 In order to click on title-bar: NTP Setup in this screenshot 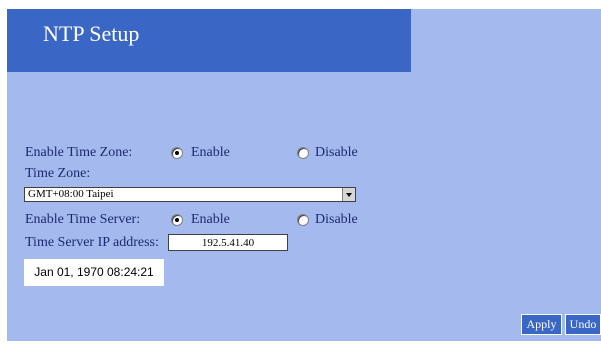, I will do `click(209, 40)`.